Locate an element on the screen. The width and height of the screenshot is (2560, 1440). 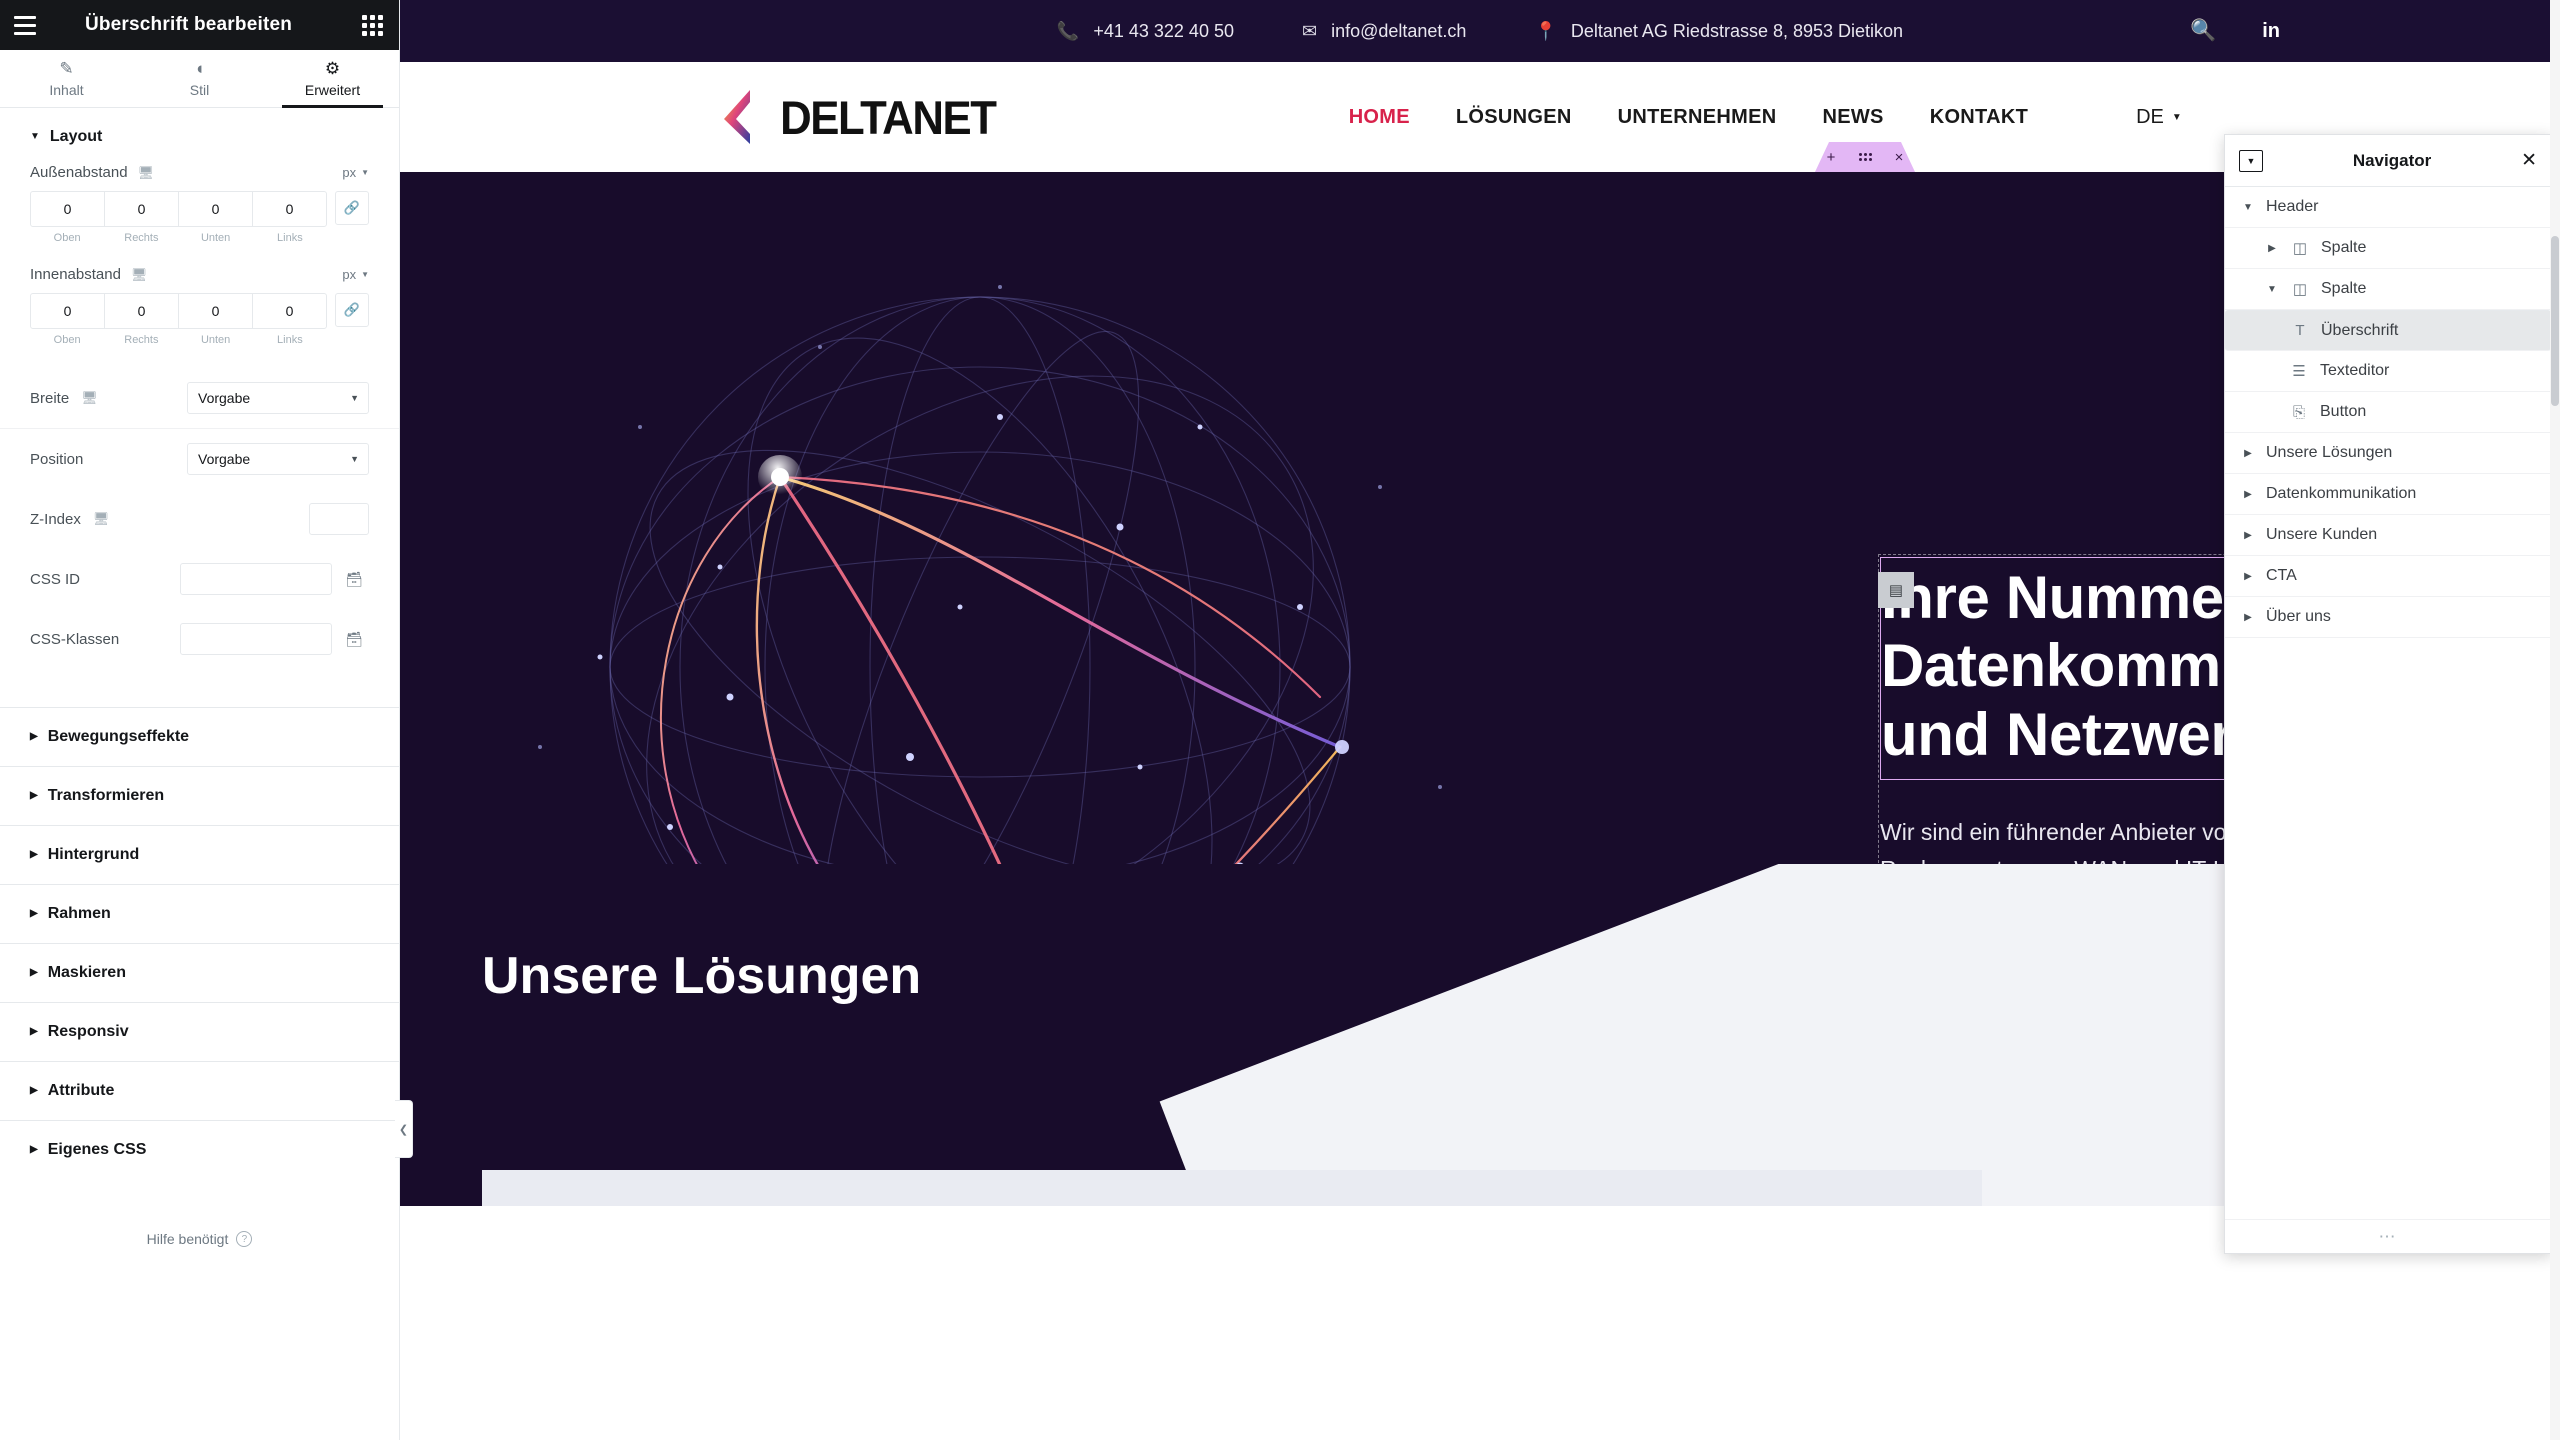
nav-item-home: HOME is located at coordinates (1379, 117).